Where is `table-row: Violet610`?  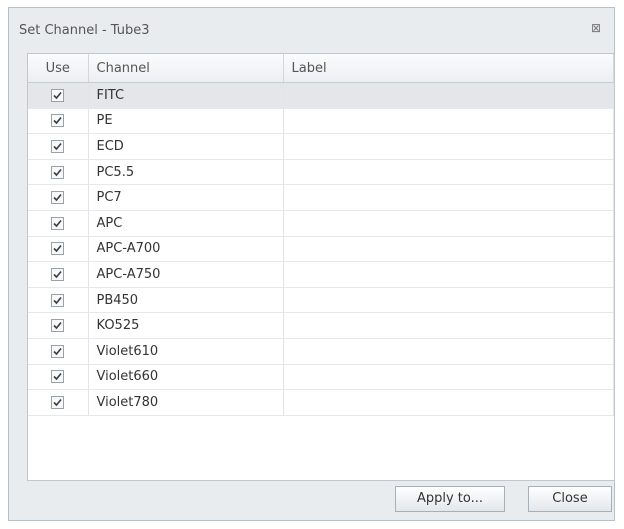
table-row: Violet610 is located at coordinates (321, 351).